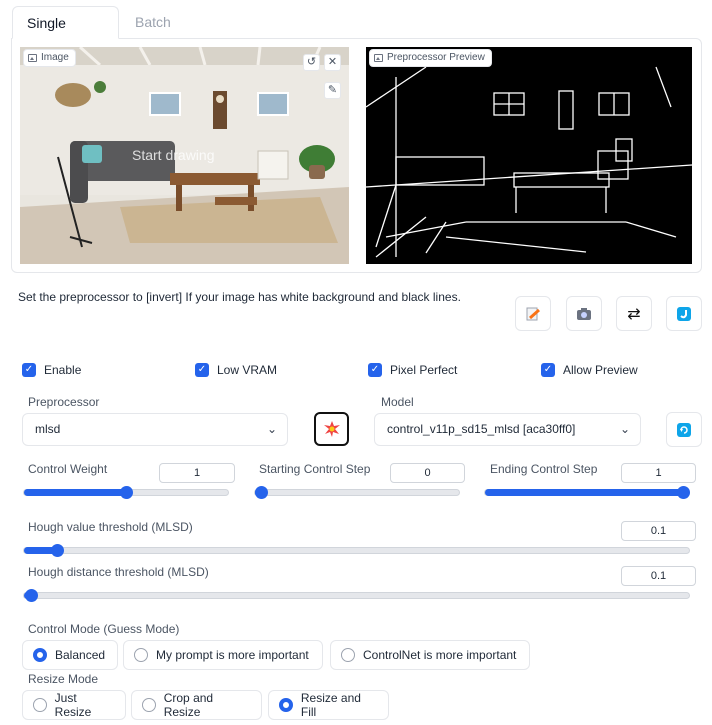  I want to click on resize-mode-crop-and-resize: Crop and Resize, so click(196, 705).